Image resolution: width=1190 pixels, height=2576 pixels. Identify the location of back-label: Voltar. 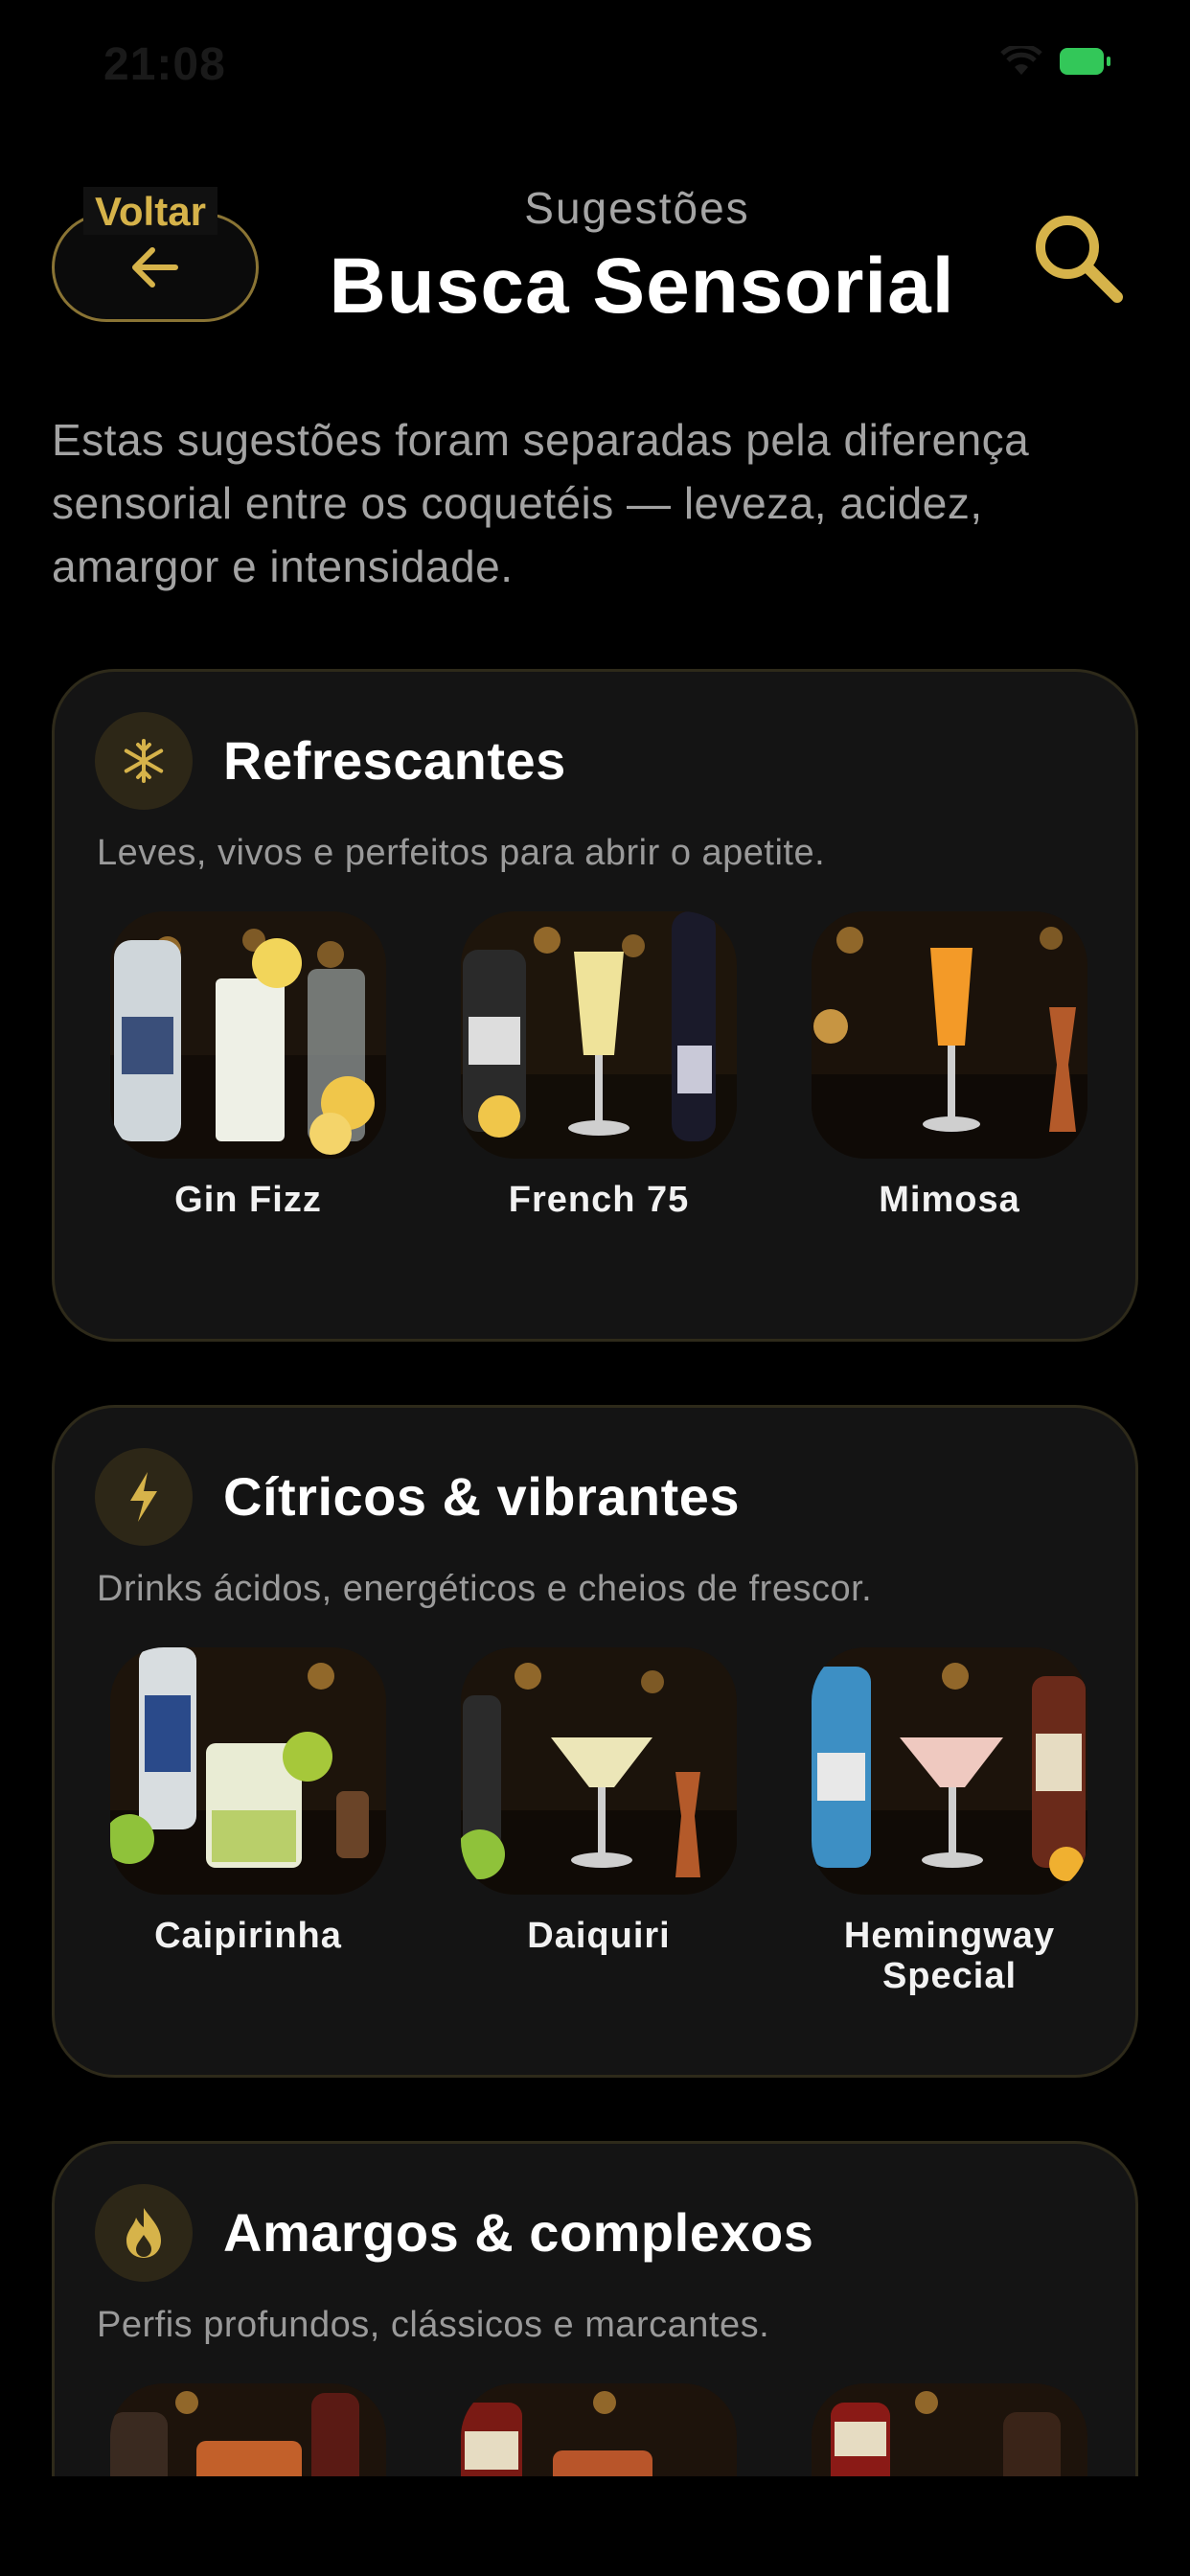
(150, 211).